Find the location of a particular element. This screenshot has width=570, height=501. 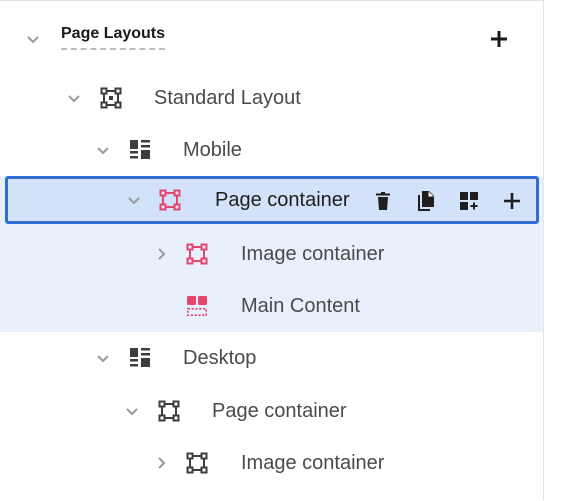

tree-item-label: Mobile is located at coordinates (212, 150).